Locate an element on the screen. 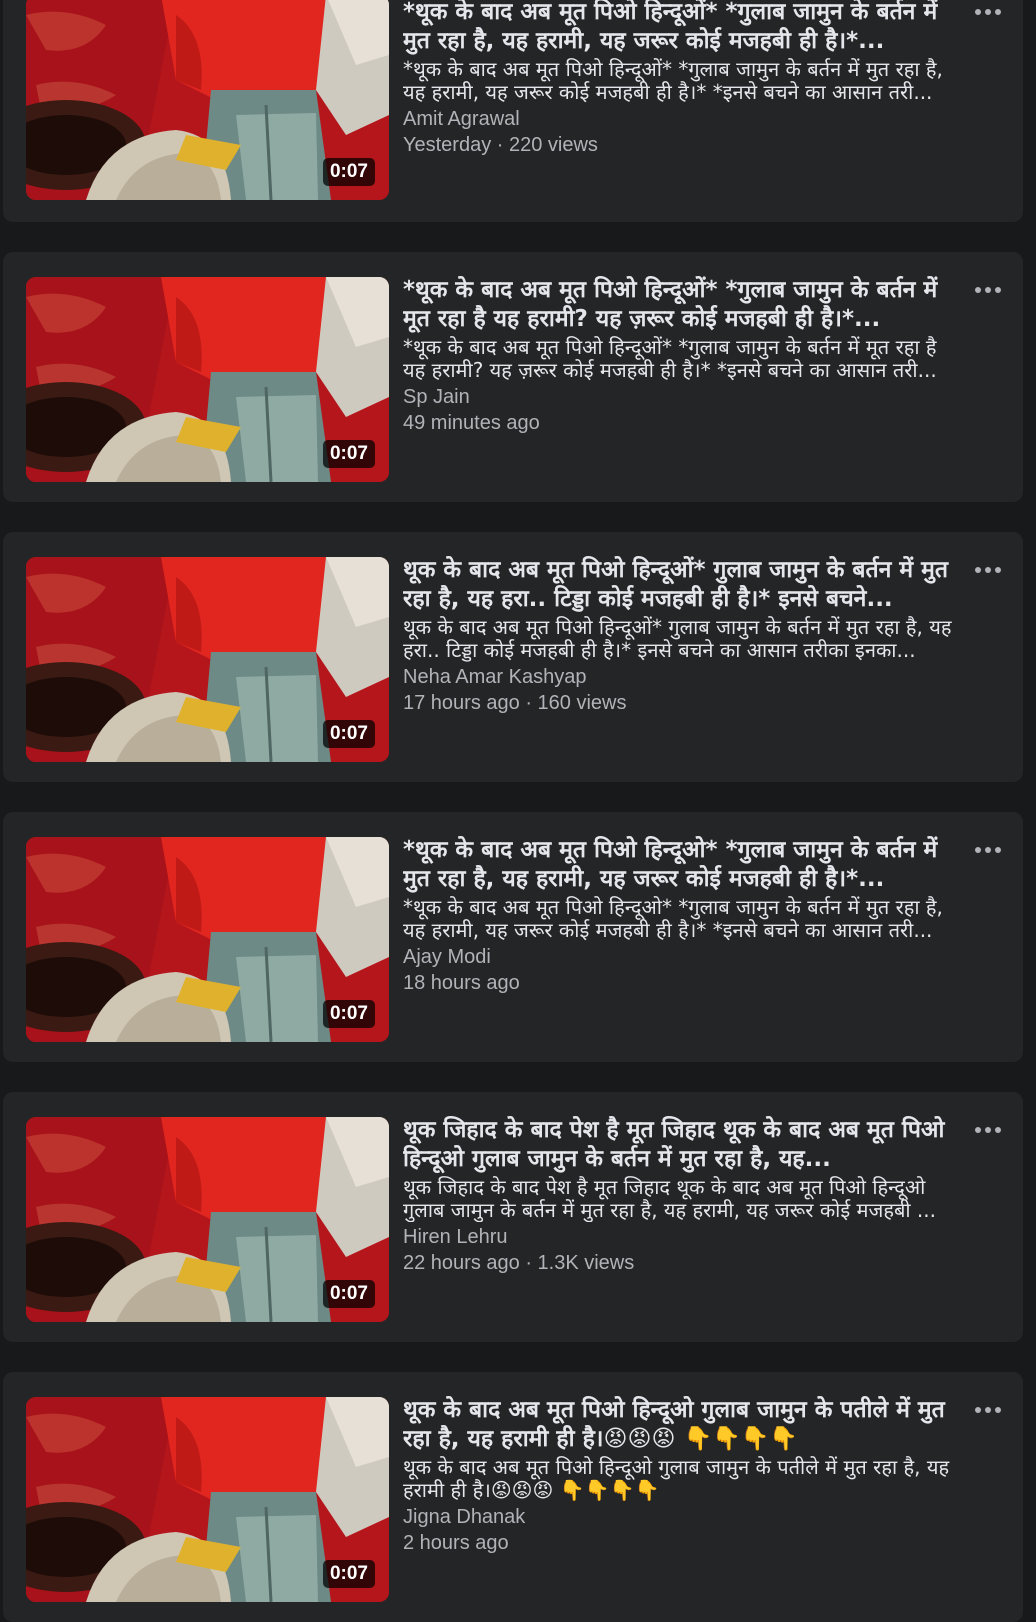 Image resolution: width=1036 pixels, height=1622 pixels. video-author: Neha Amar Kashyap is located at coordinates (682, 677).